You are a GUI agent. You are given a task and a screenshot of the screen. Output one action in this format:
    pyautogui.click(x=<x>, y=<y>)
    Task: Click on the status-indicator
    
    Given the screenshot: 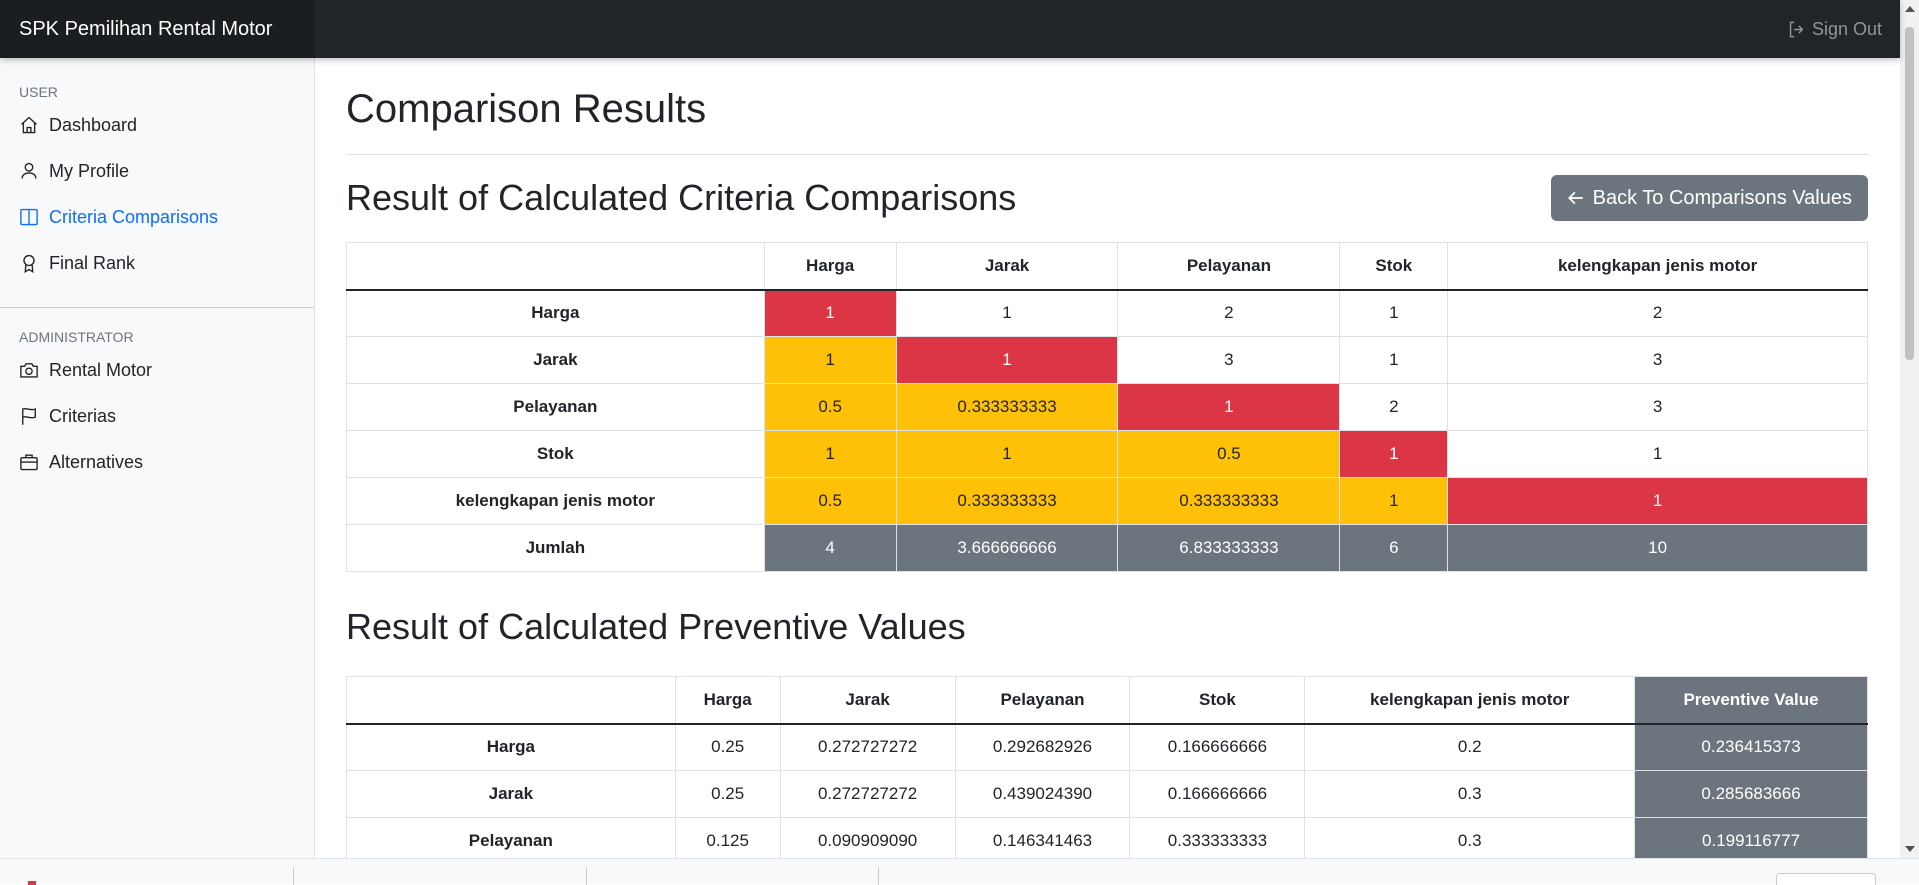 What is the action you would take?
    pyautogui.click(x=32, y=883)
    